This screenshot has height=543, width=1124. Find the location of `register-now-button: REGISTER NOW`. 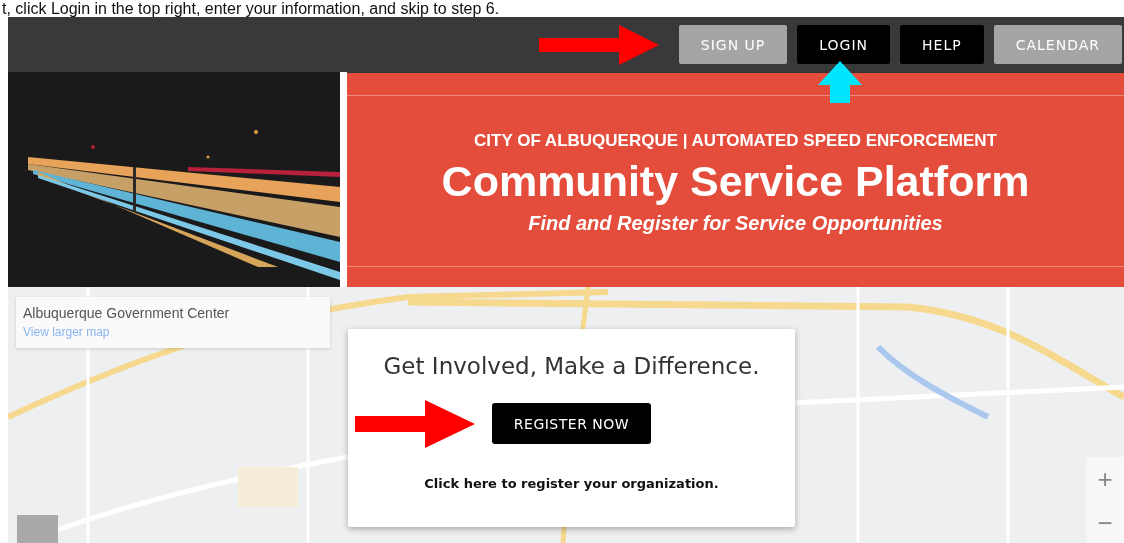

register-now-button: REGISTER NOW is located at coordinates (571, 423).